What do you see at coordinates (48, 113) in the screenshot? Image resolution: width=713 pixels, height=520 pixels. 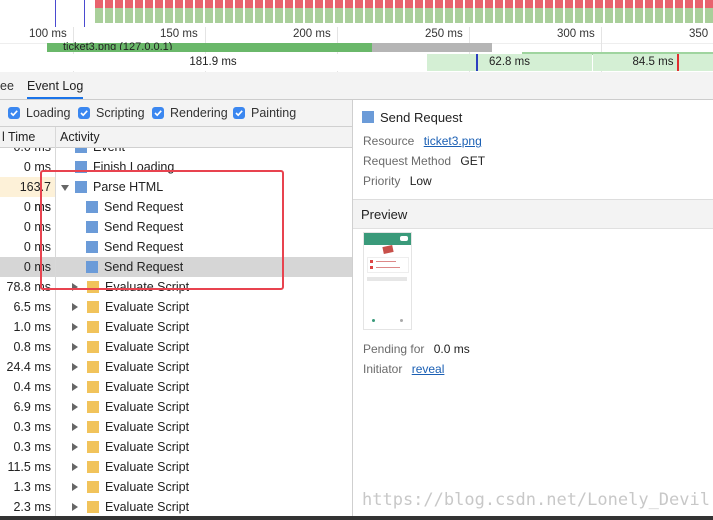 I see `filter-loading-label: Loading` at bounding box center [48, 113].